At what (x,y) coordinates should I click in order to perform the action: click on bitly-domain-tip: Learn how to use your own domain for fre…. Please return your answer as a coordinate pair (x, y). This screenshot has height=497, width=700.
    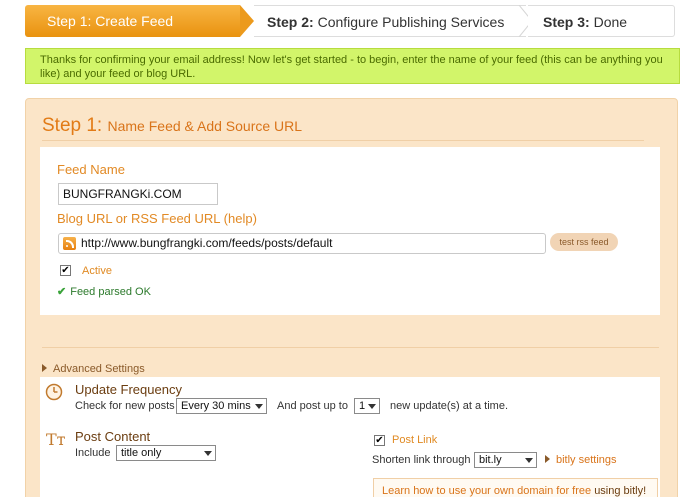
    Looking at the image, I should click on (515, 487).